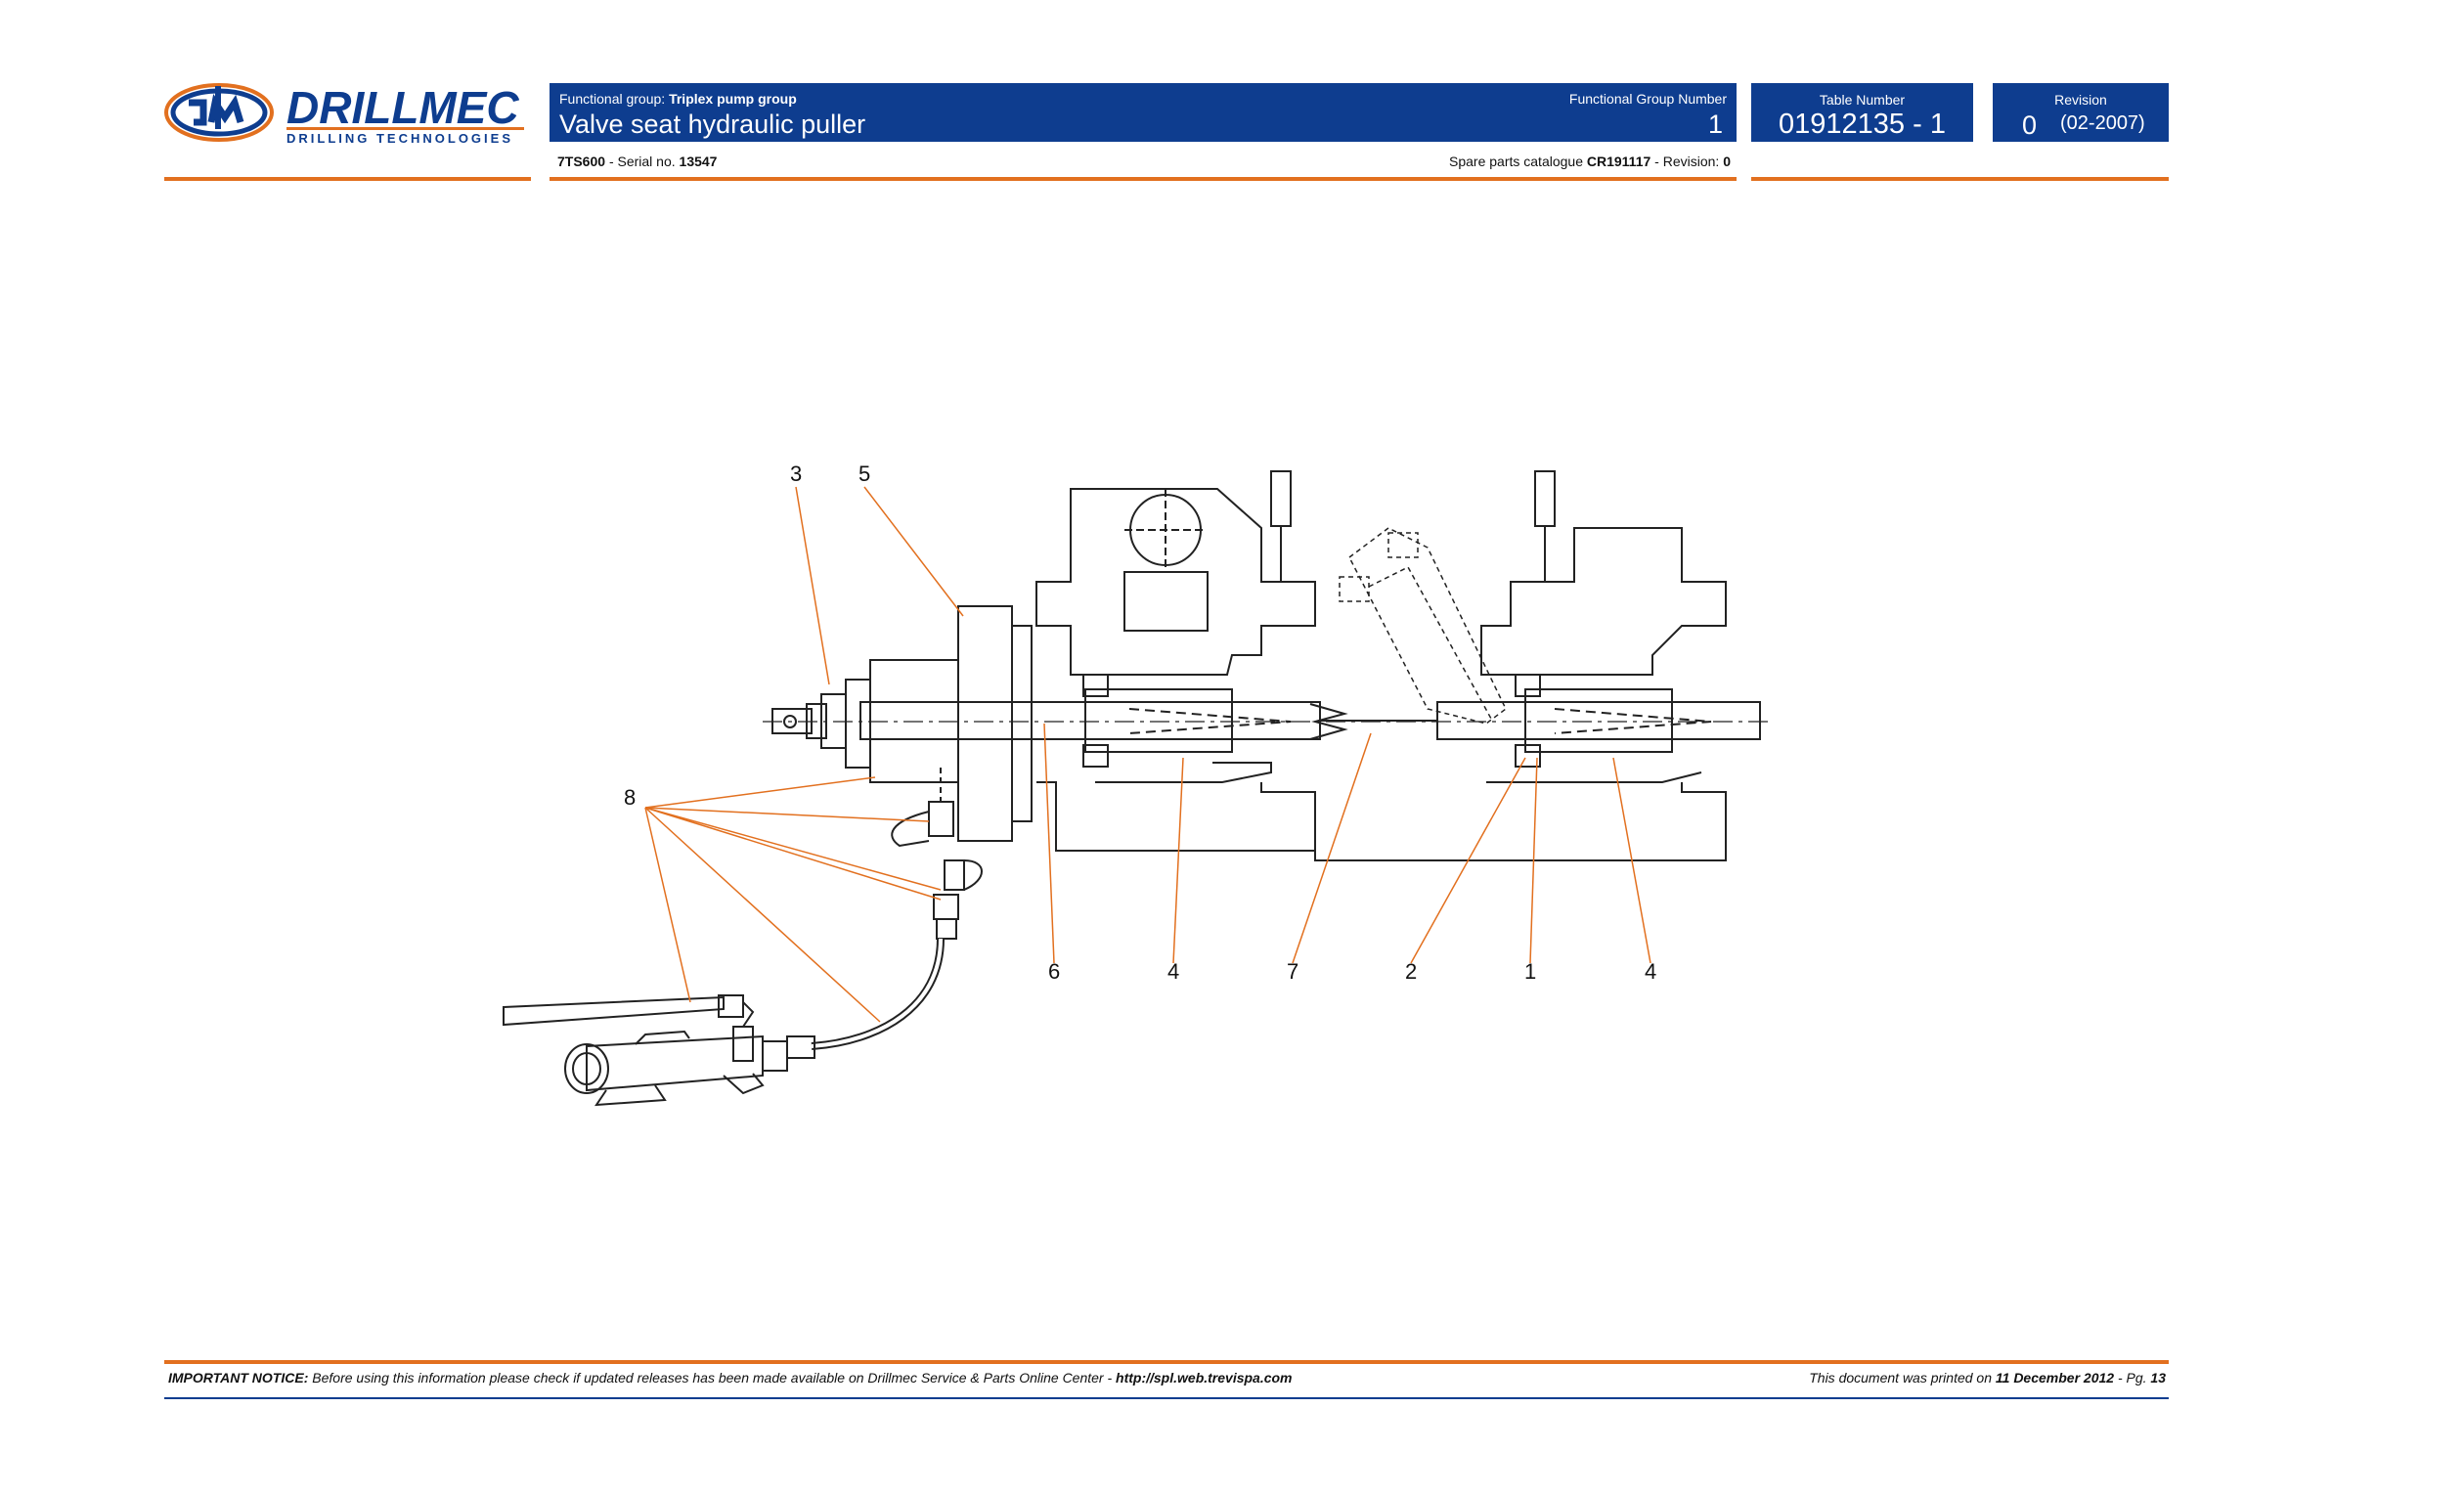 Image resolution: width=2464 pixels, height=1496 pixels. I want to click on pump-block-right, so click(1520, 665).